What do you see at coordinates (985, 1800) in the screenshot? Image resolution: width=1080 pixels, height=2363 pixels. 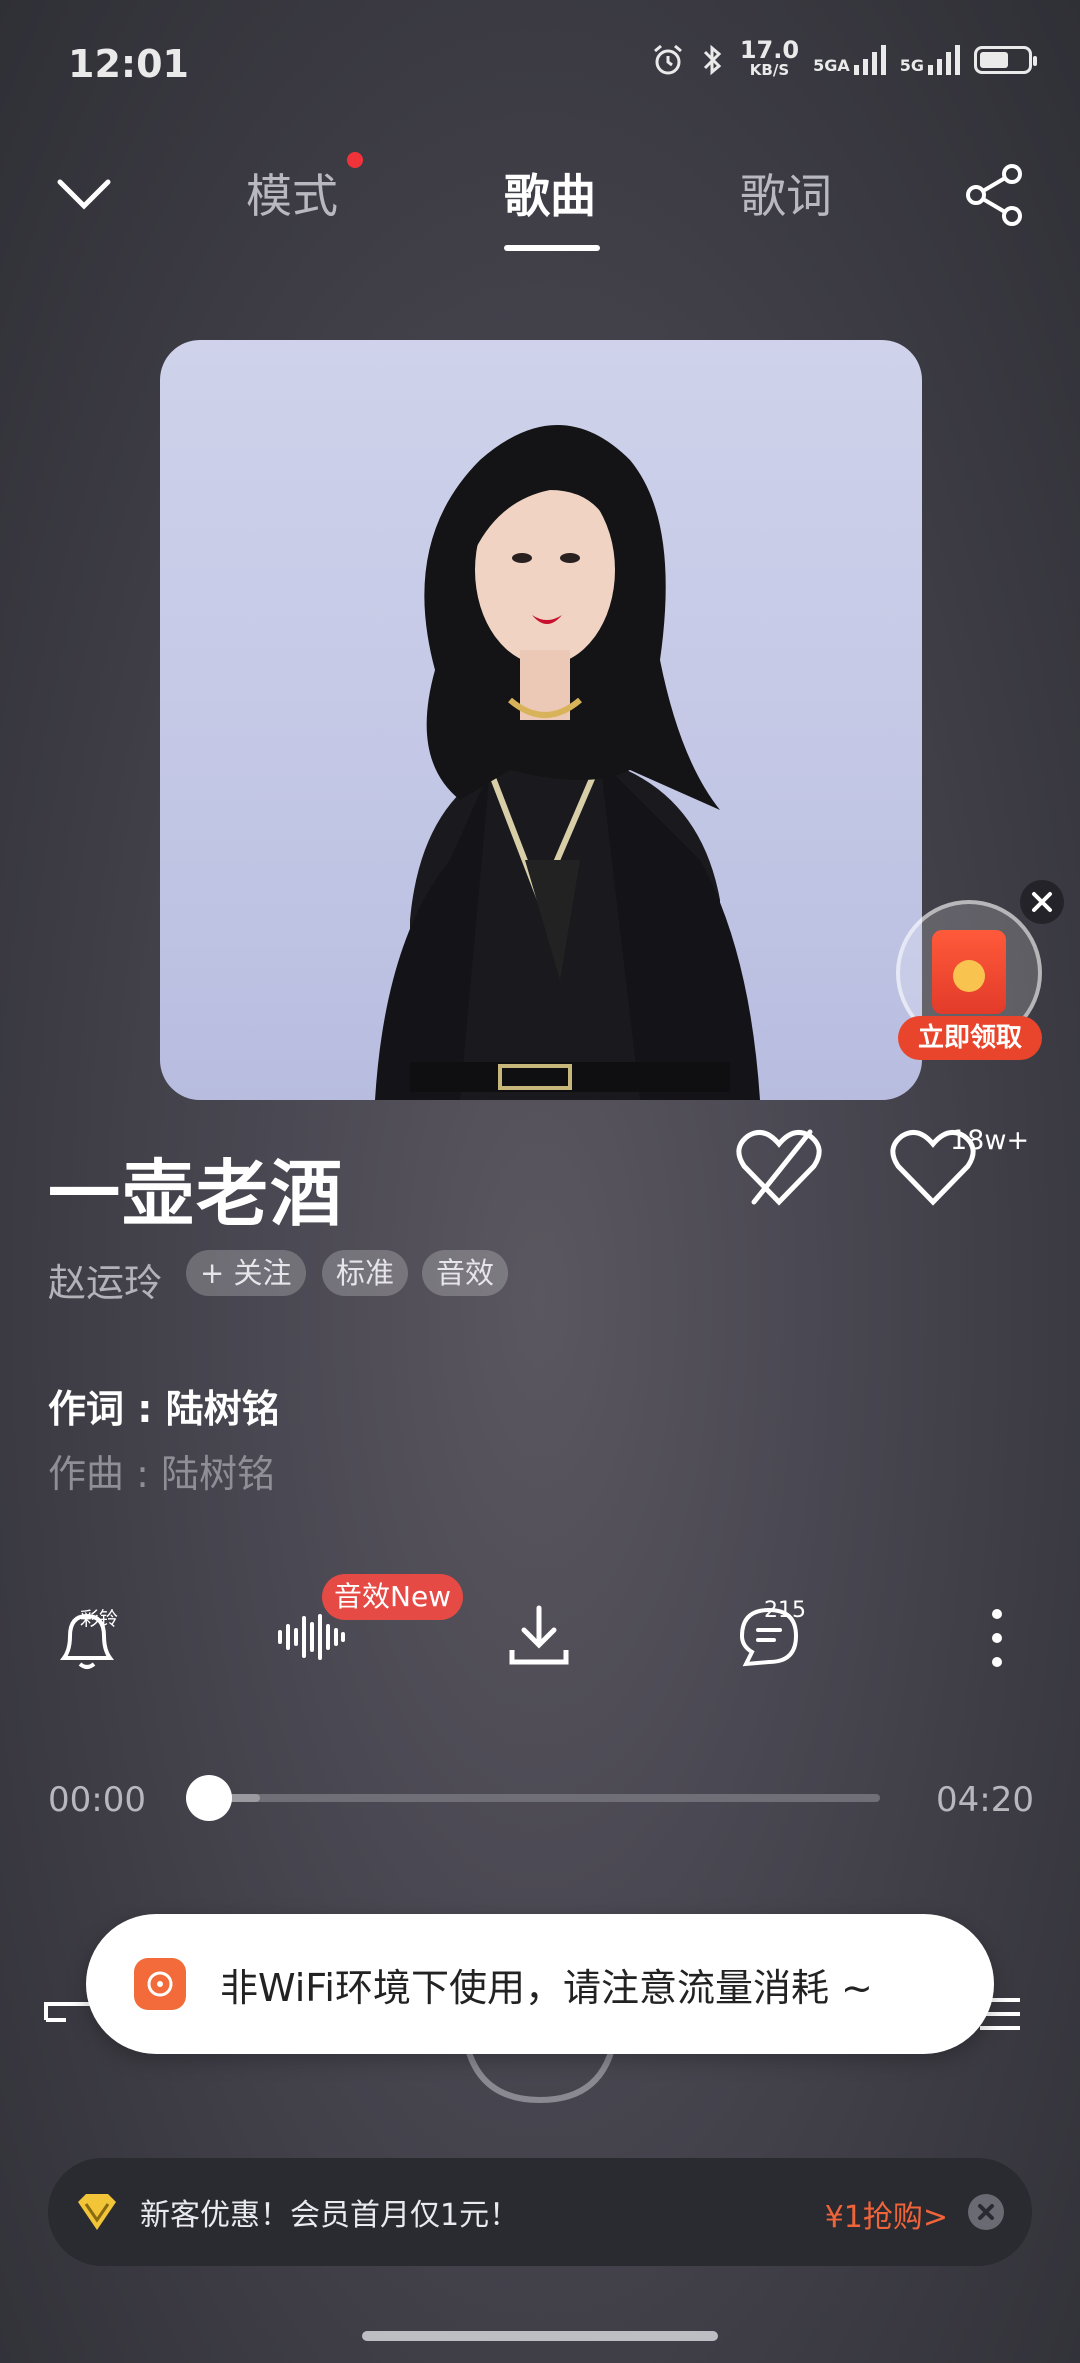 I see `total-time: 04:20` at bounding box center [985, 1800].